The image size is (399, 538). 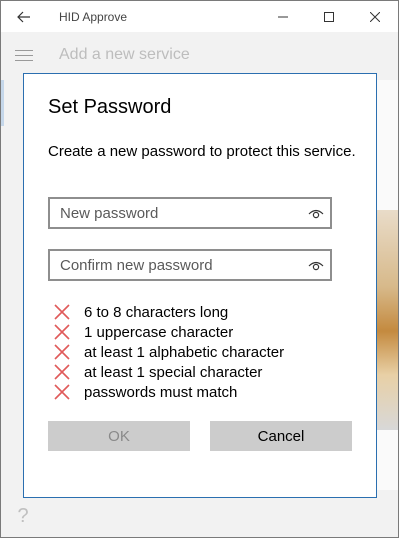 I want to click on requirement-item: passwords must match, so click(x=169, y=392).